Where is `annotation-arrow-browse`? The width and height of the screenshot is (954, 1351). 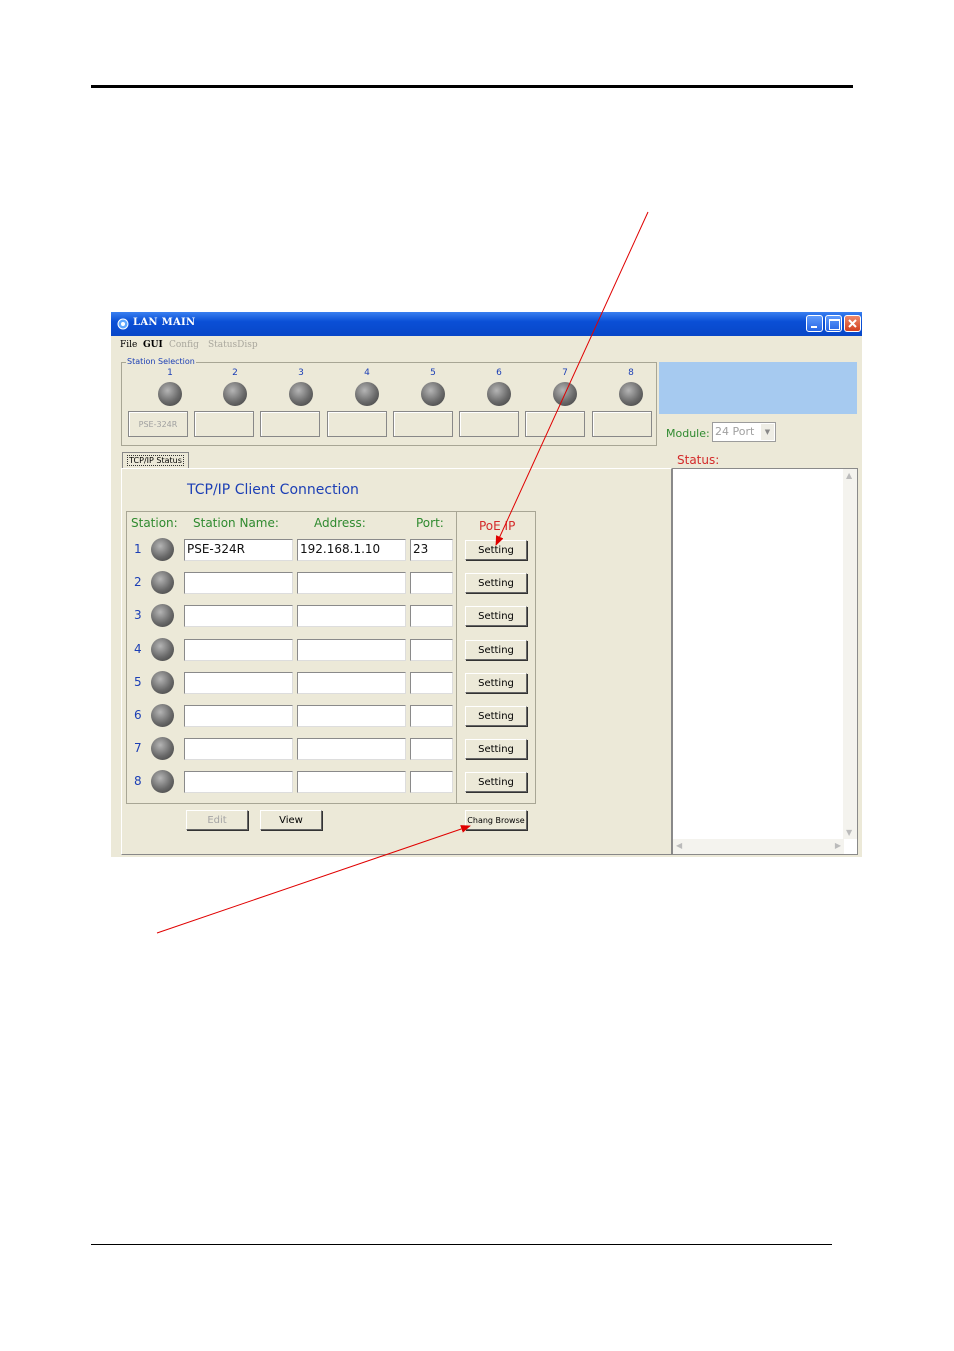 annotation-arrow-browse is located at coordinates (313, 879).